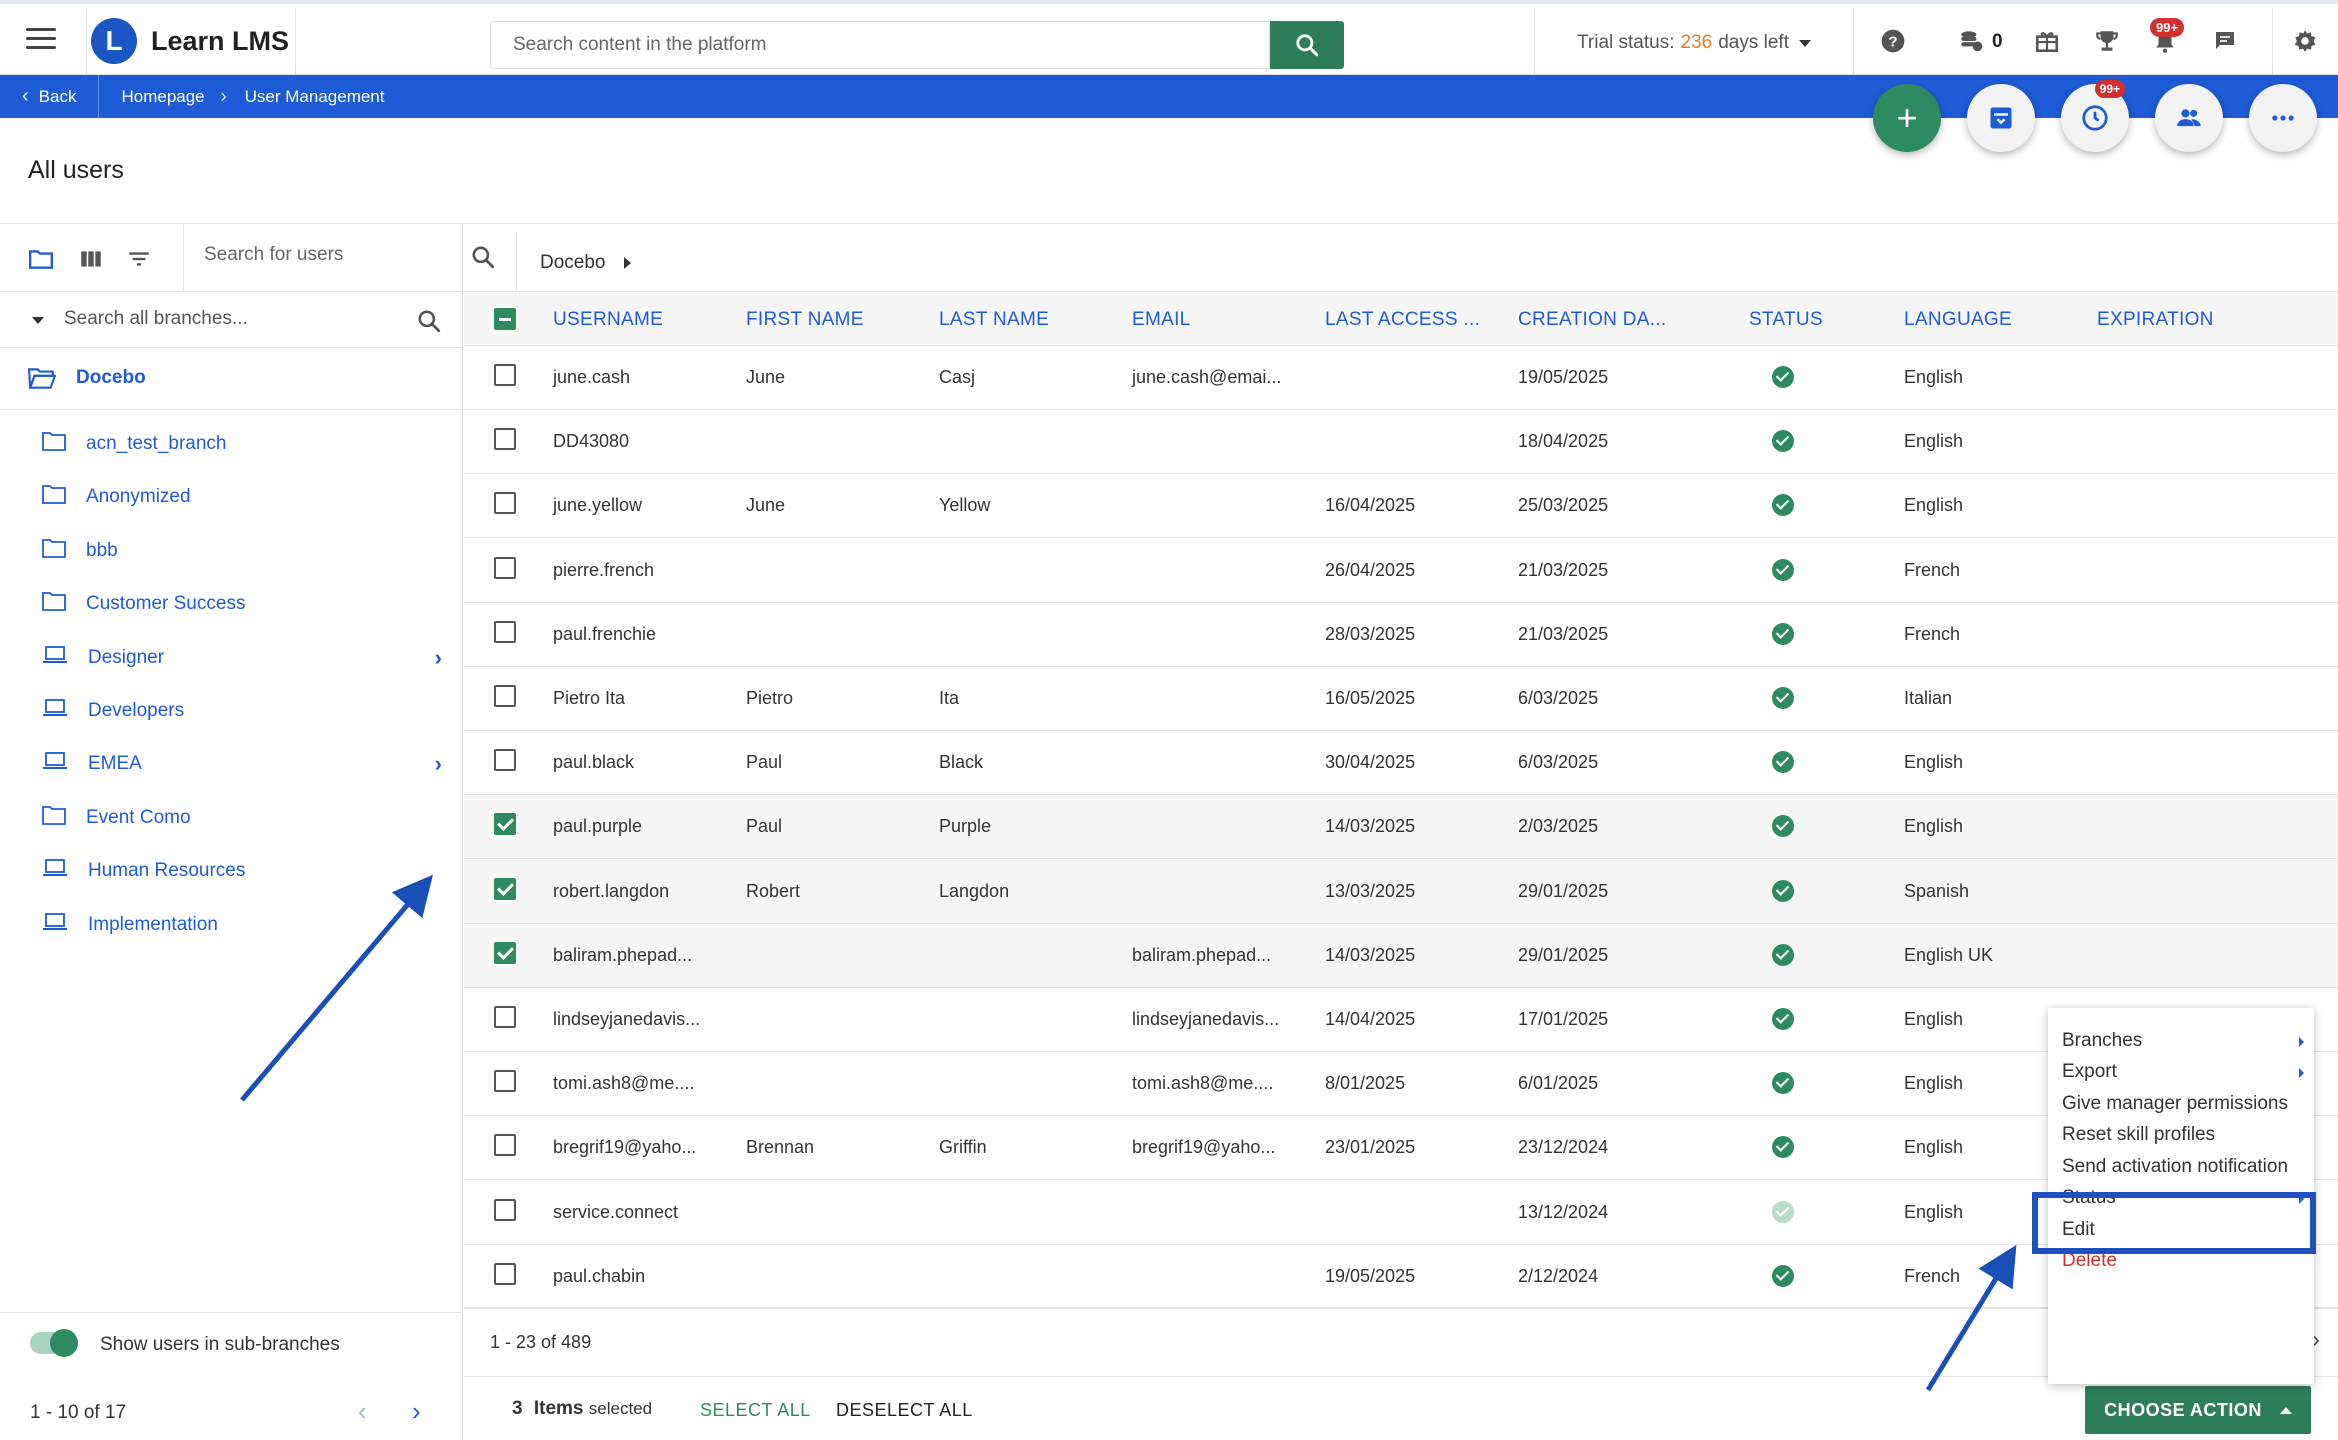 This screenshot has width=2338, height=1440. Describe the element at coordinates (589, 698) in the screenshot. I see `cell-username: Pietro Ita` at that location.